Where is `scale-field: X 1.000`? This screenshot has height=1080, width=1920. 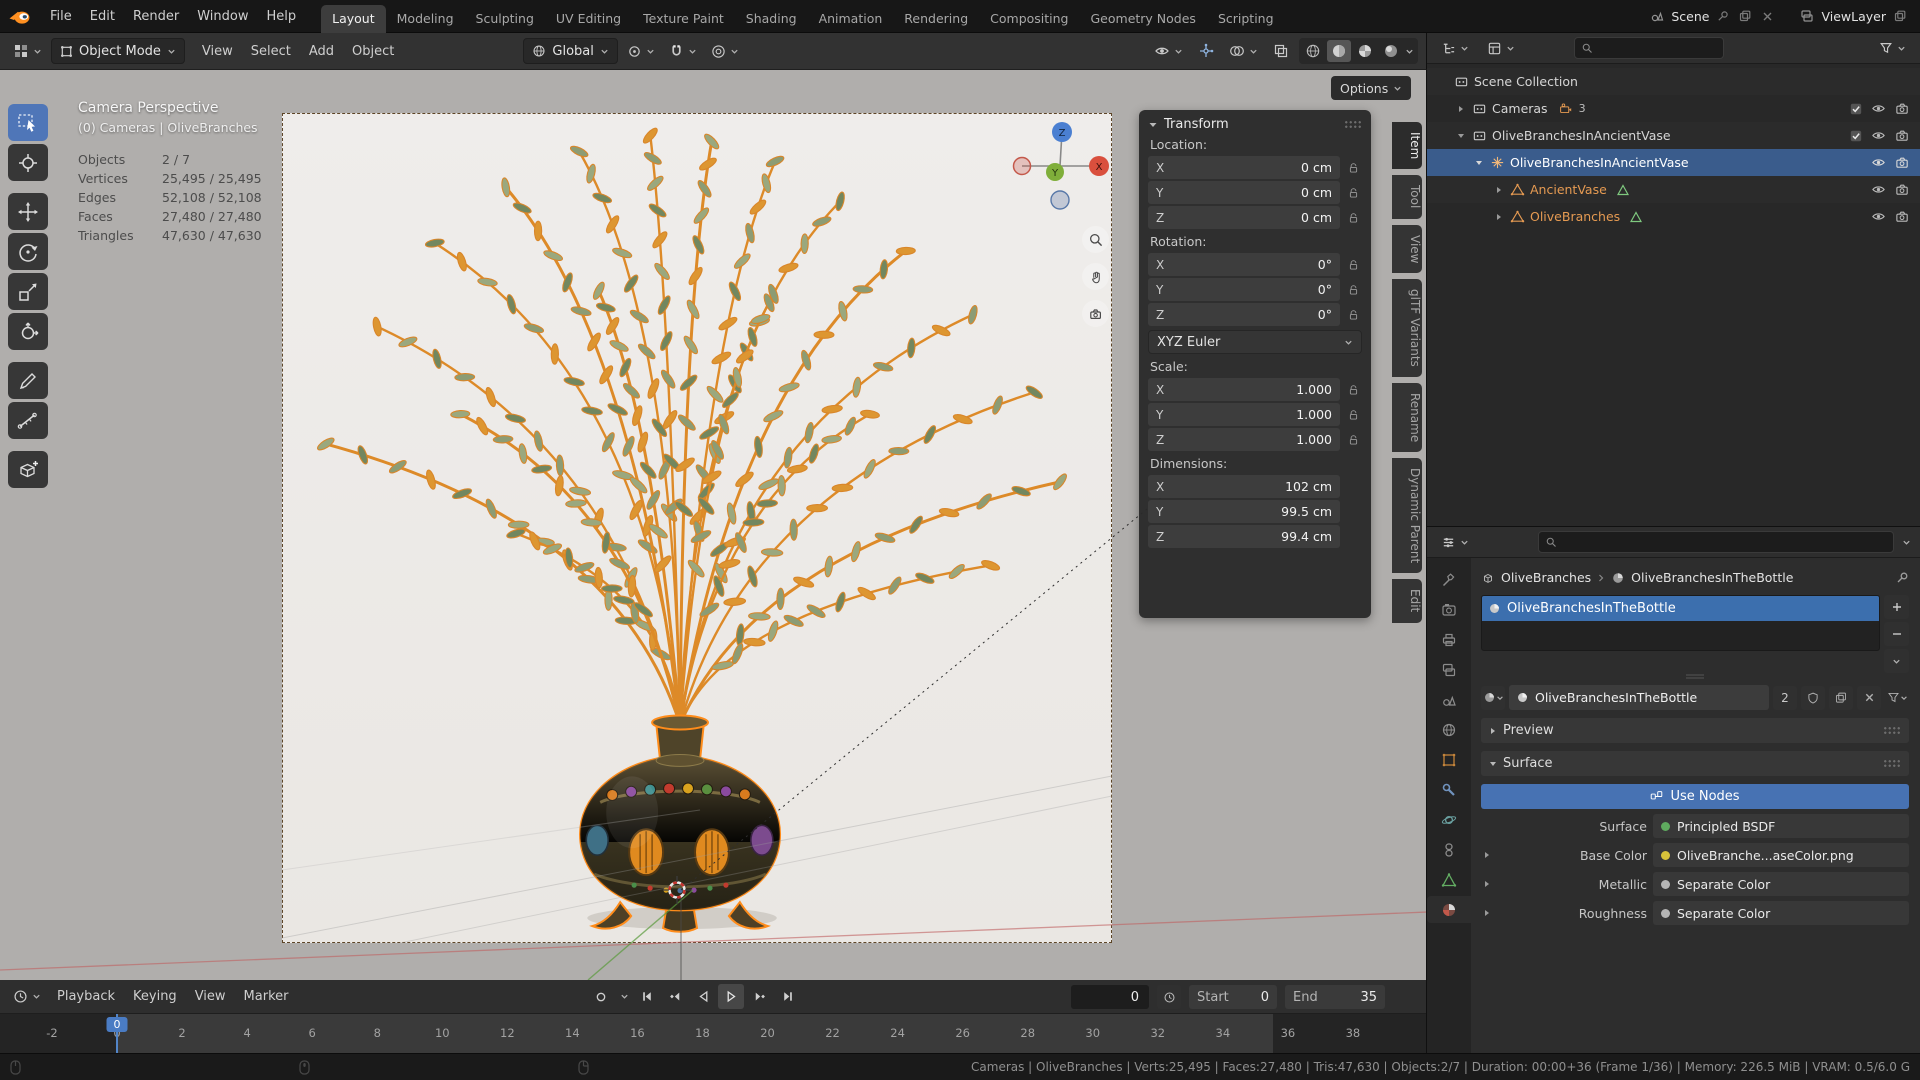 scale-field: X 1.000 is located at coordinates (1244, 389).